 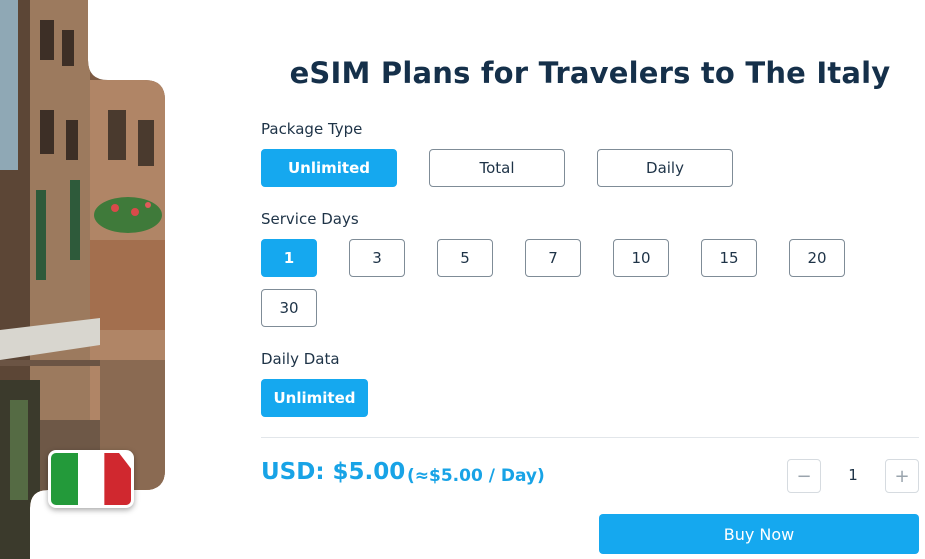 I want to click on buy-now-button: Buy Now, so click(x=759, y=534).